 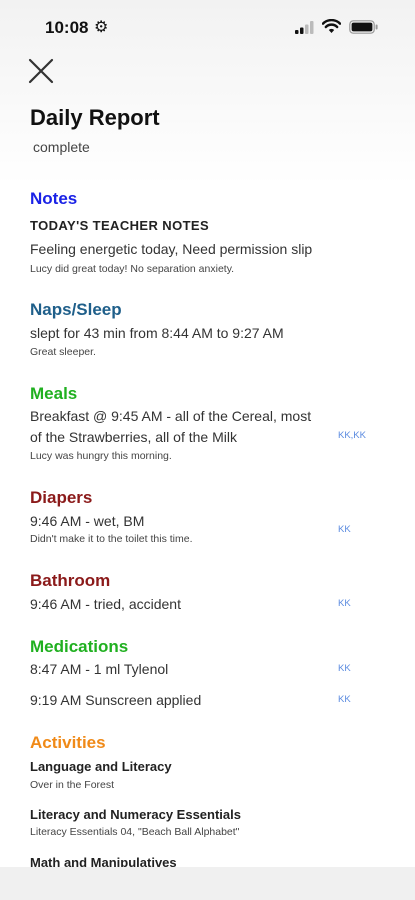 I want to click on medication-item: 9:19 AM Sunscreen applied, so click(x=116, y=700).